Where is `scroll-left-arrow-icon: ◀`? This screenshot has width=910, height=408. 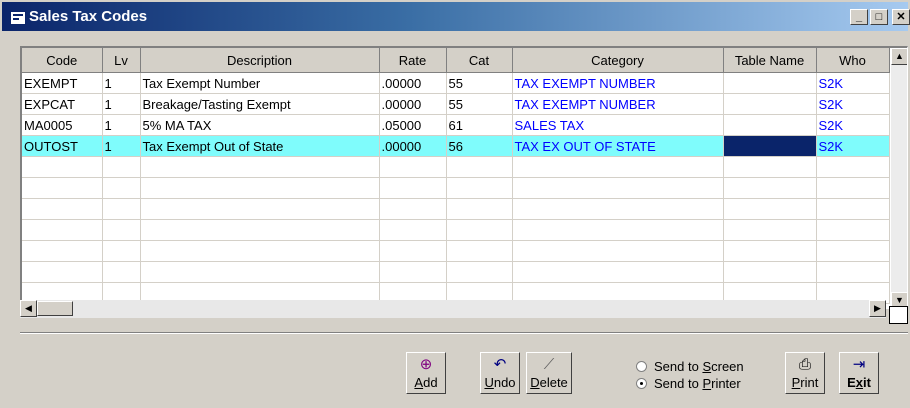 scroll-left-arrow-icon: ◀ is located at coordinates (28, 308).